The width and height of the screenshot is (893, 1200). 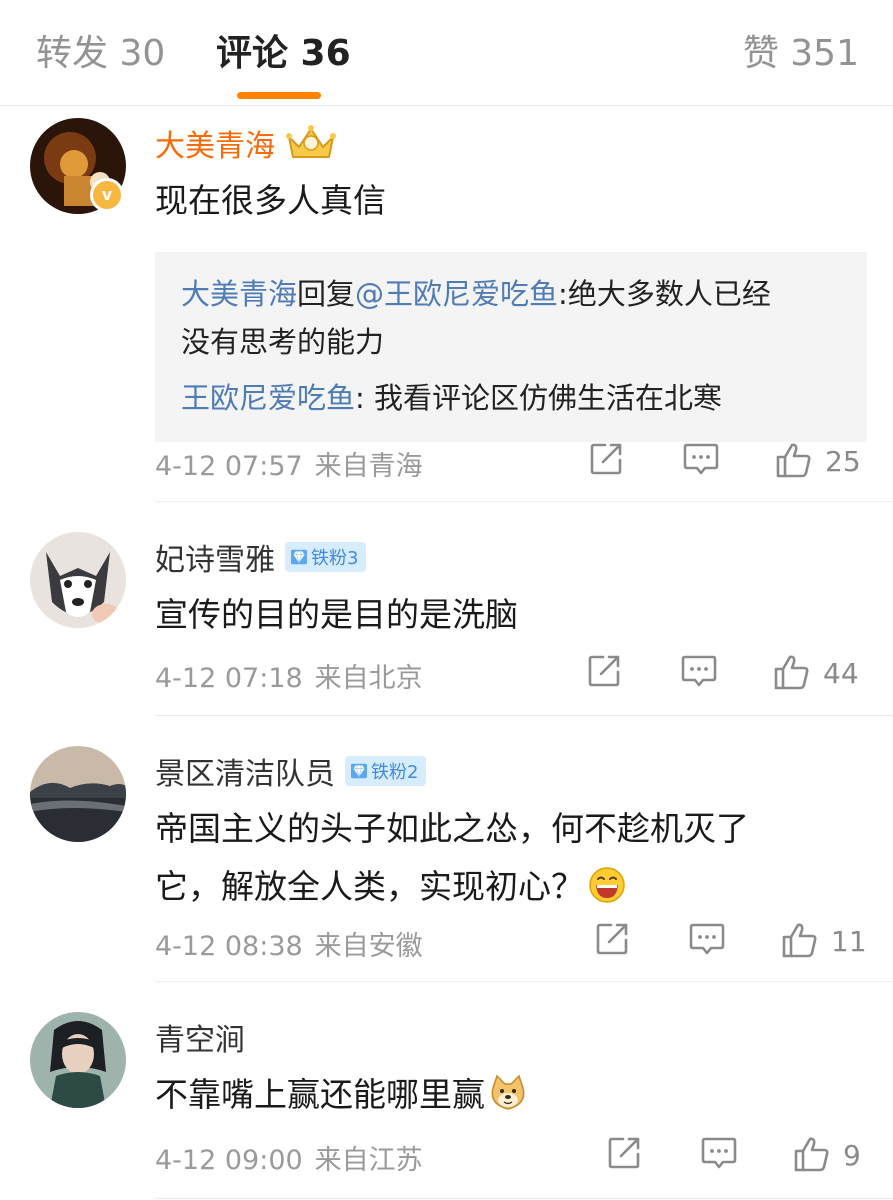 I want to click on reply-author: 大美青海, so click(x=239, y=294).